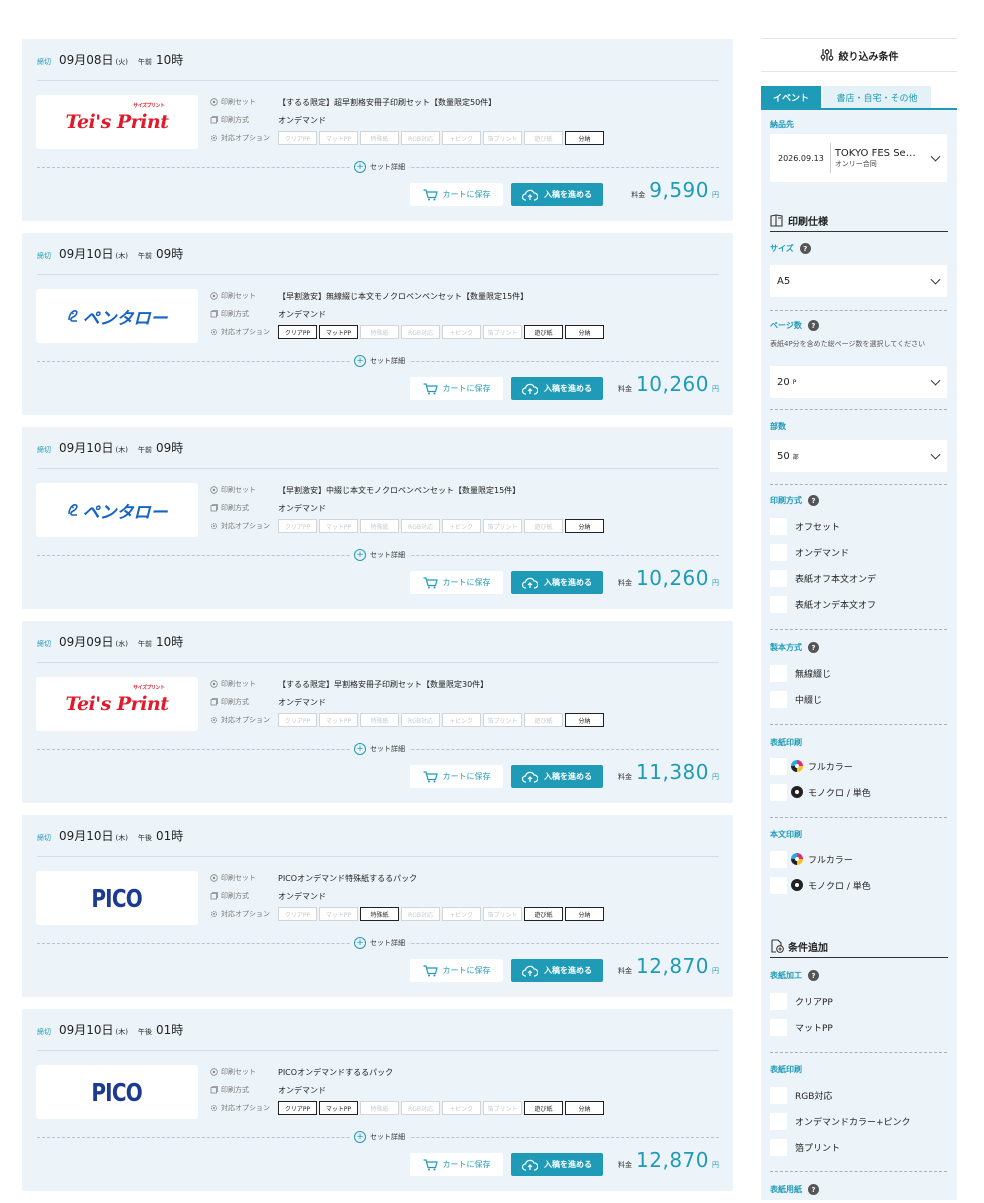 Image resolution: width=984 pixels, height=1203 pixels. What do you see at coordinates (387, 361) in the screenshot?
I see `set-detail-label: セット詳細` at bounding box center [387, 361].